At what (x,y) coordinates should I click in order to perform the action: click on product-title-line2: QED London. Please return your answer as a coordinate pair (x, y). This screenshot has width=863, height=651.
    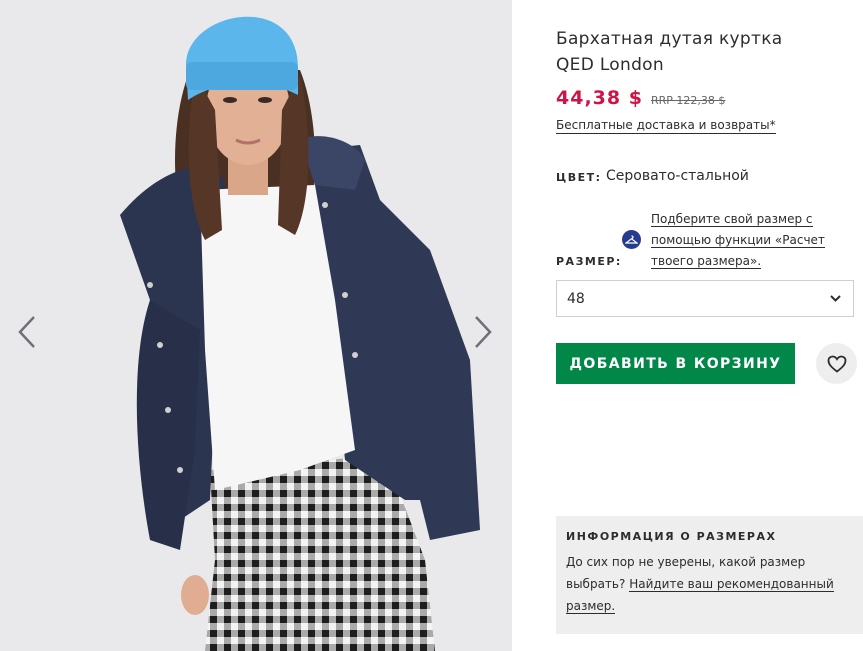
    Looking at the image, I should click on (610, 65).